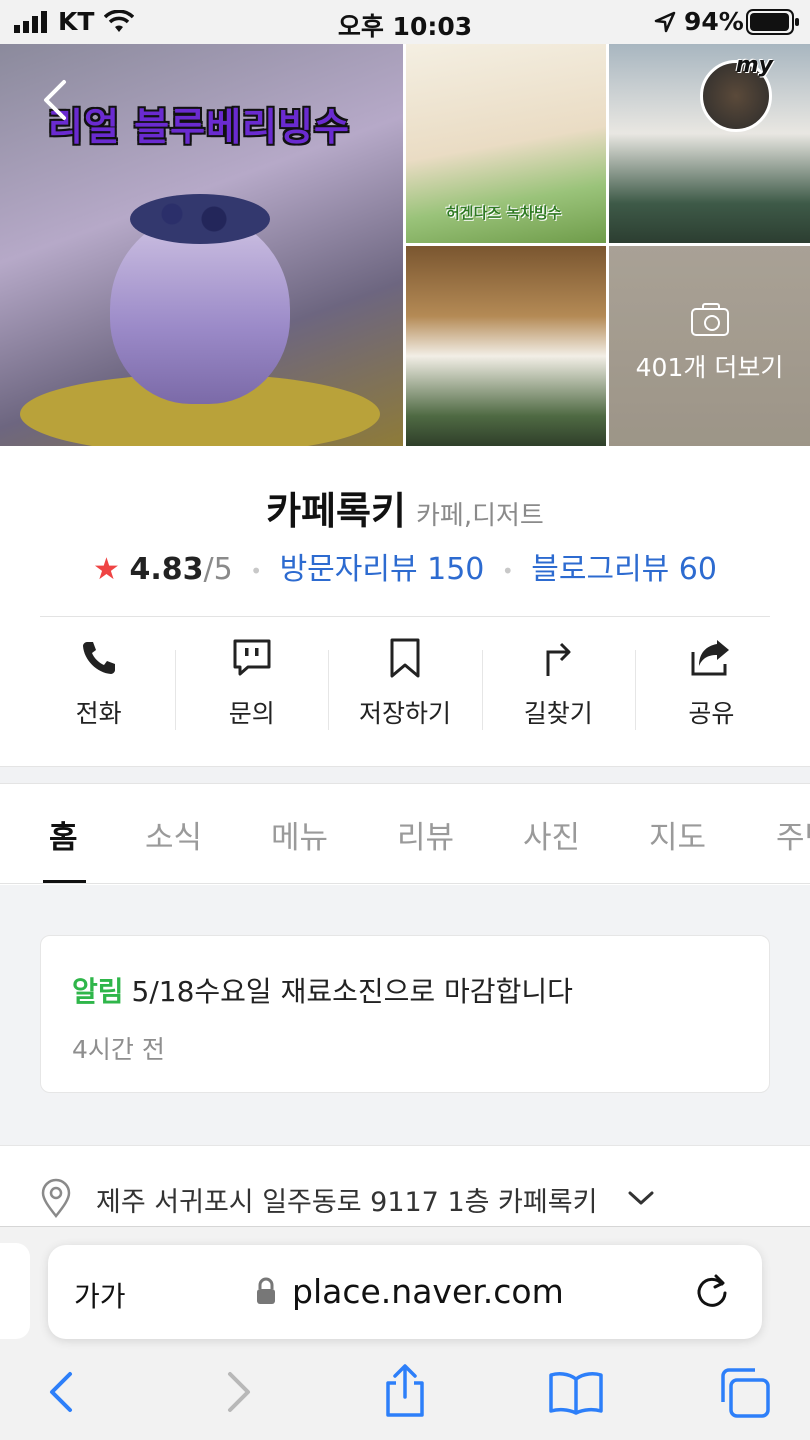 The width and height of the screenshot is (810, 1440). I want to click on camera-icon, so click(709, 319).